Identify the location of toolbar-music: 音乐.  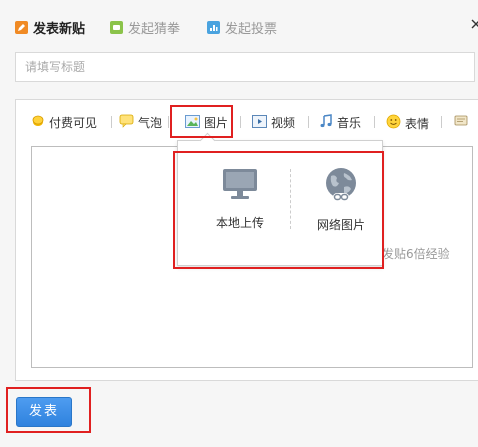
(340, 122).